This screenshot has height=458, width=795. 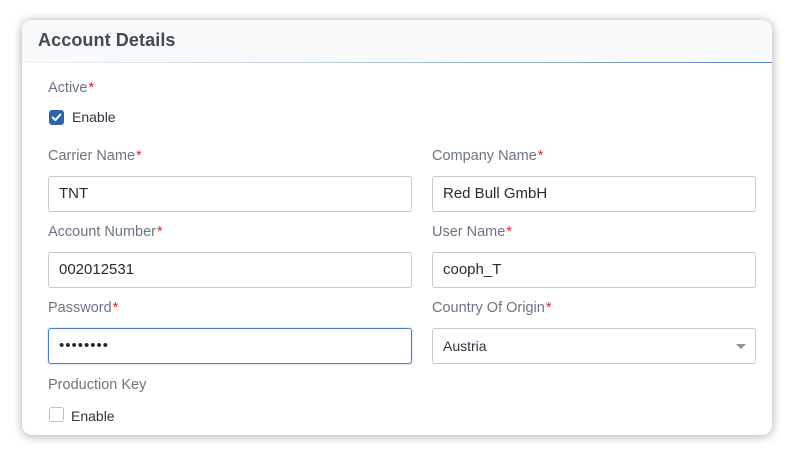 I want to click on check-icon, so click(x=56, y=117).